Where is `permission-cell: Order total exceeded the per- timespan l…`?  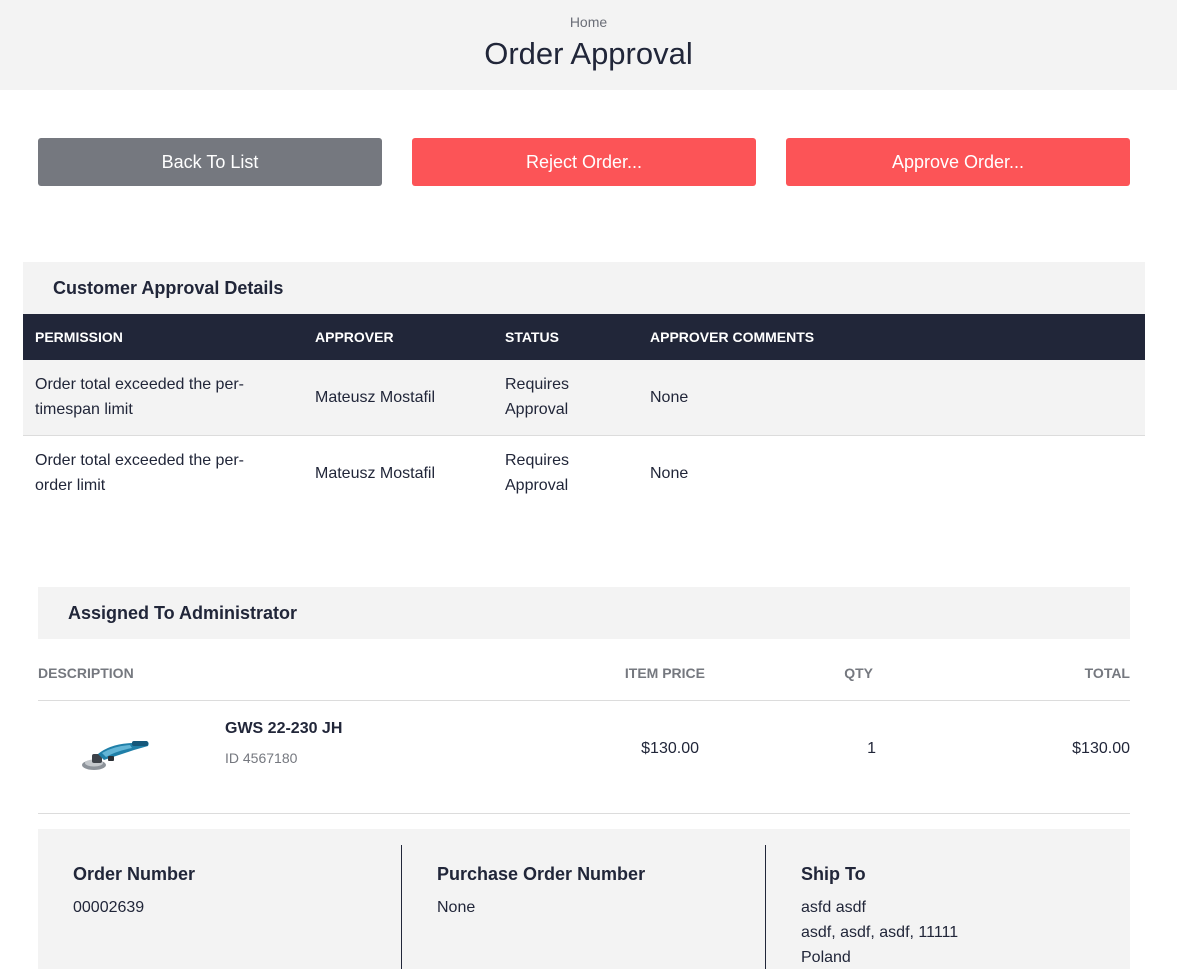
permission-cell: Order total exceeded the per- timespan l… is located at coordinates (163, 398).